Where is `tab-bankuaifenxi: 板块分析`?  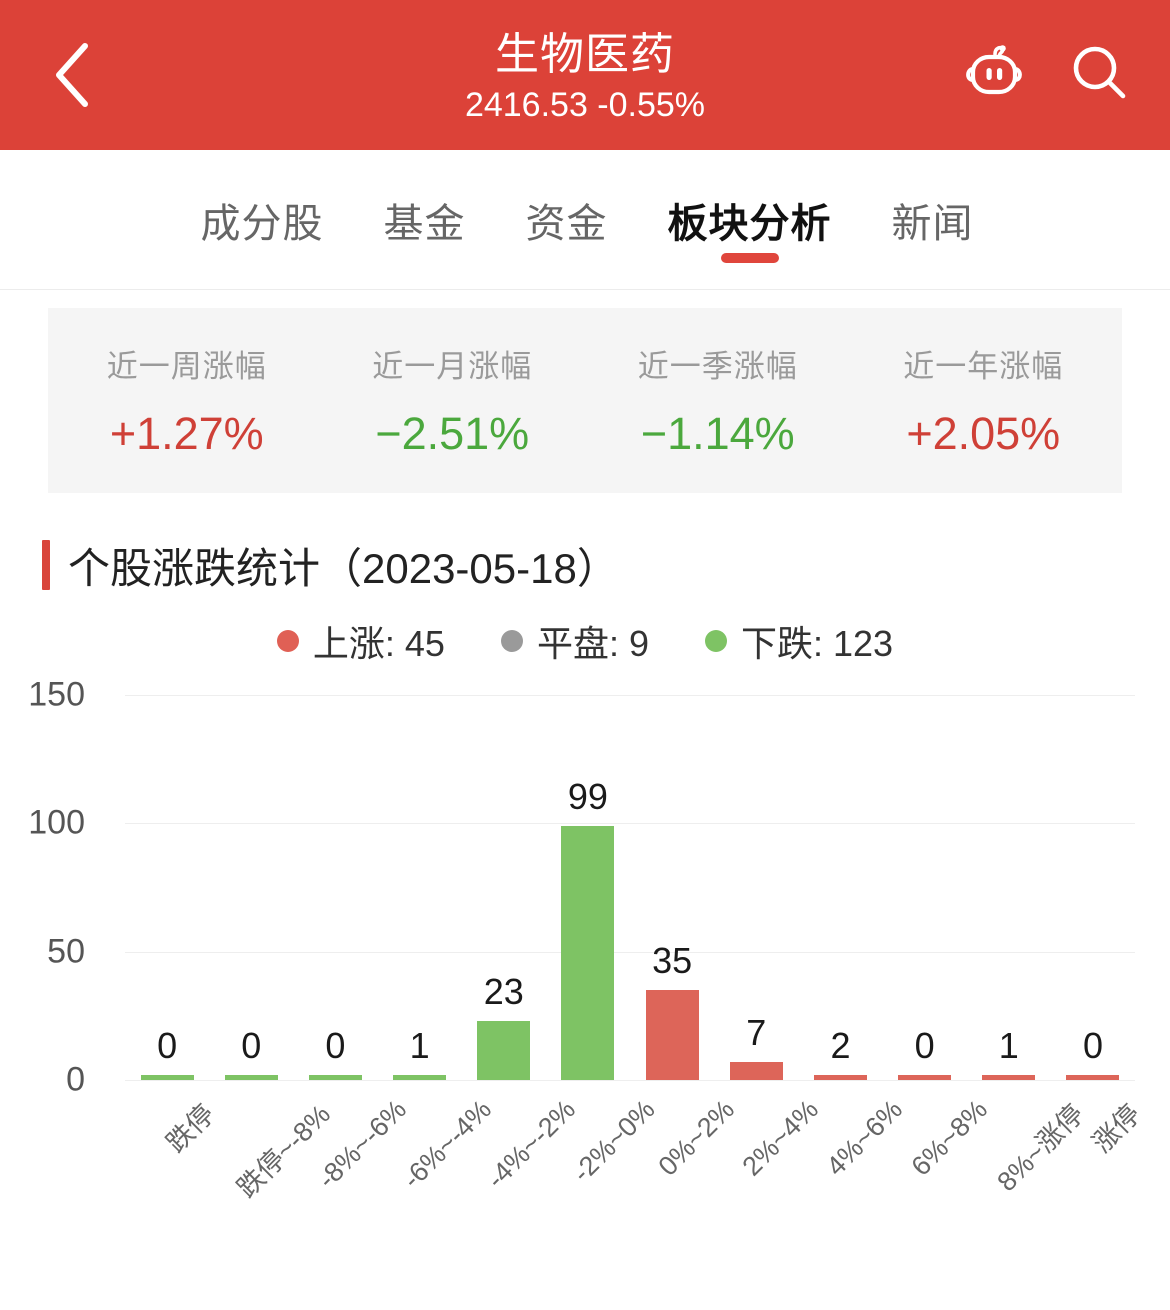 tab-bankuaifenxi: 板块分析 is located at coordinates (750, 219).